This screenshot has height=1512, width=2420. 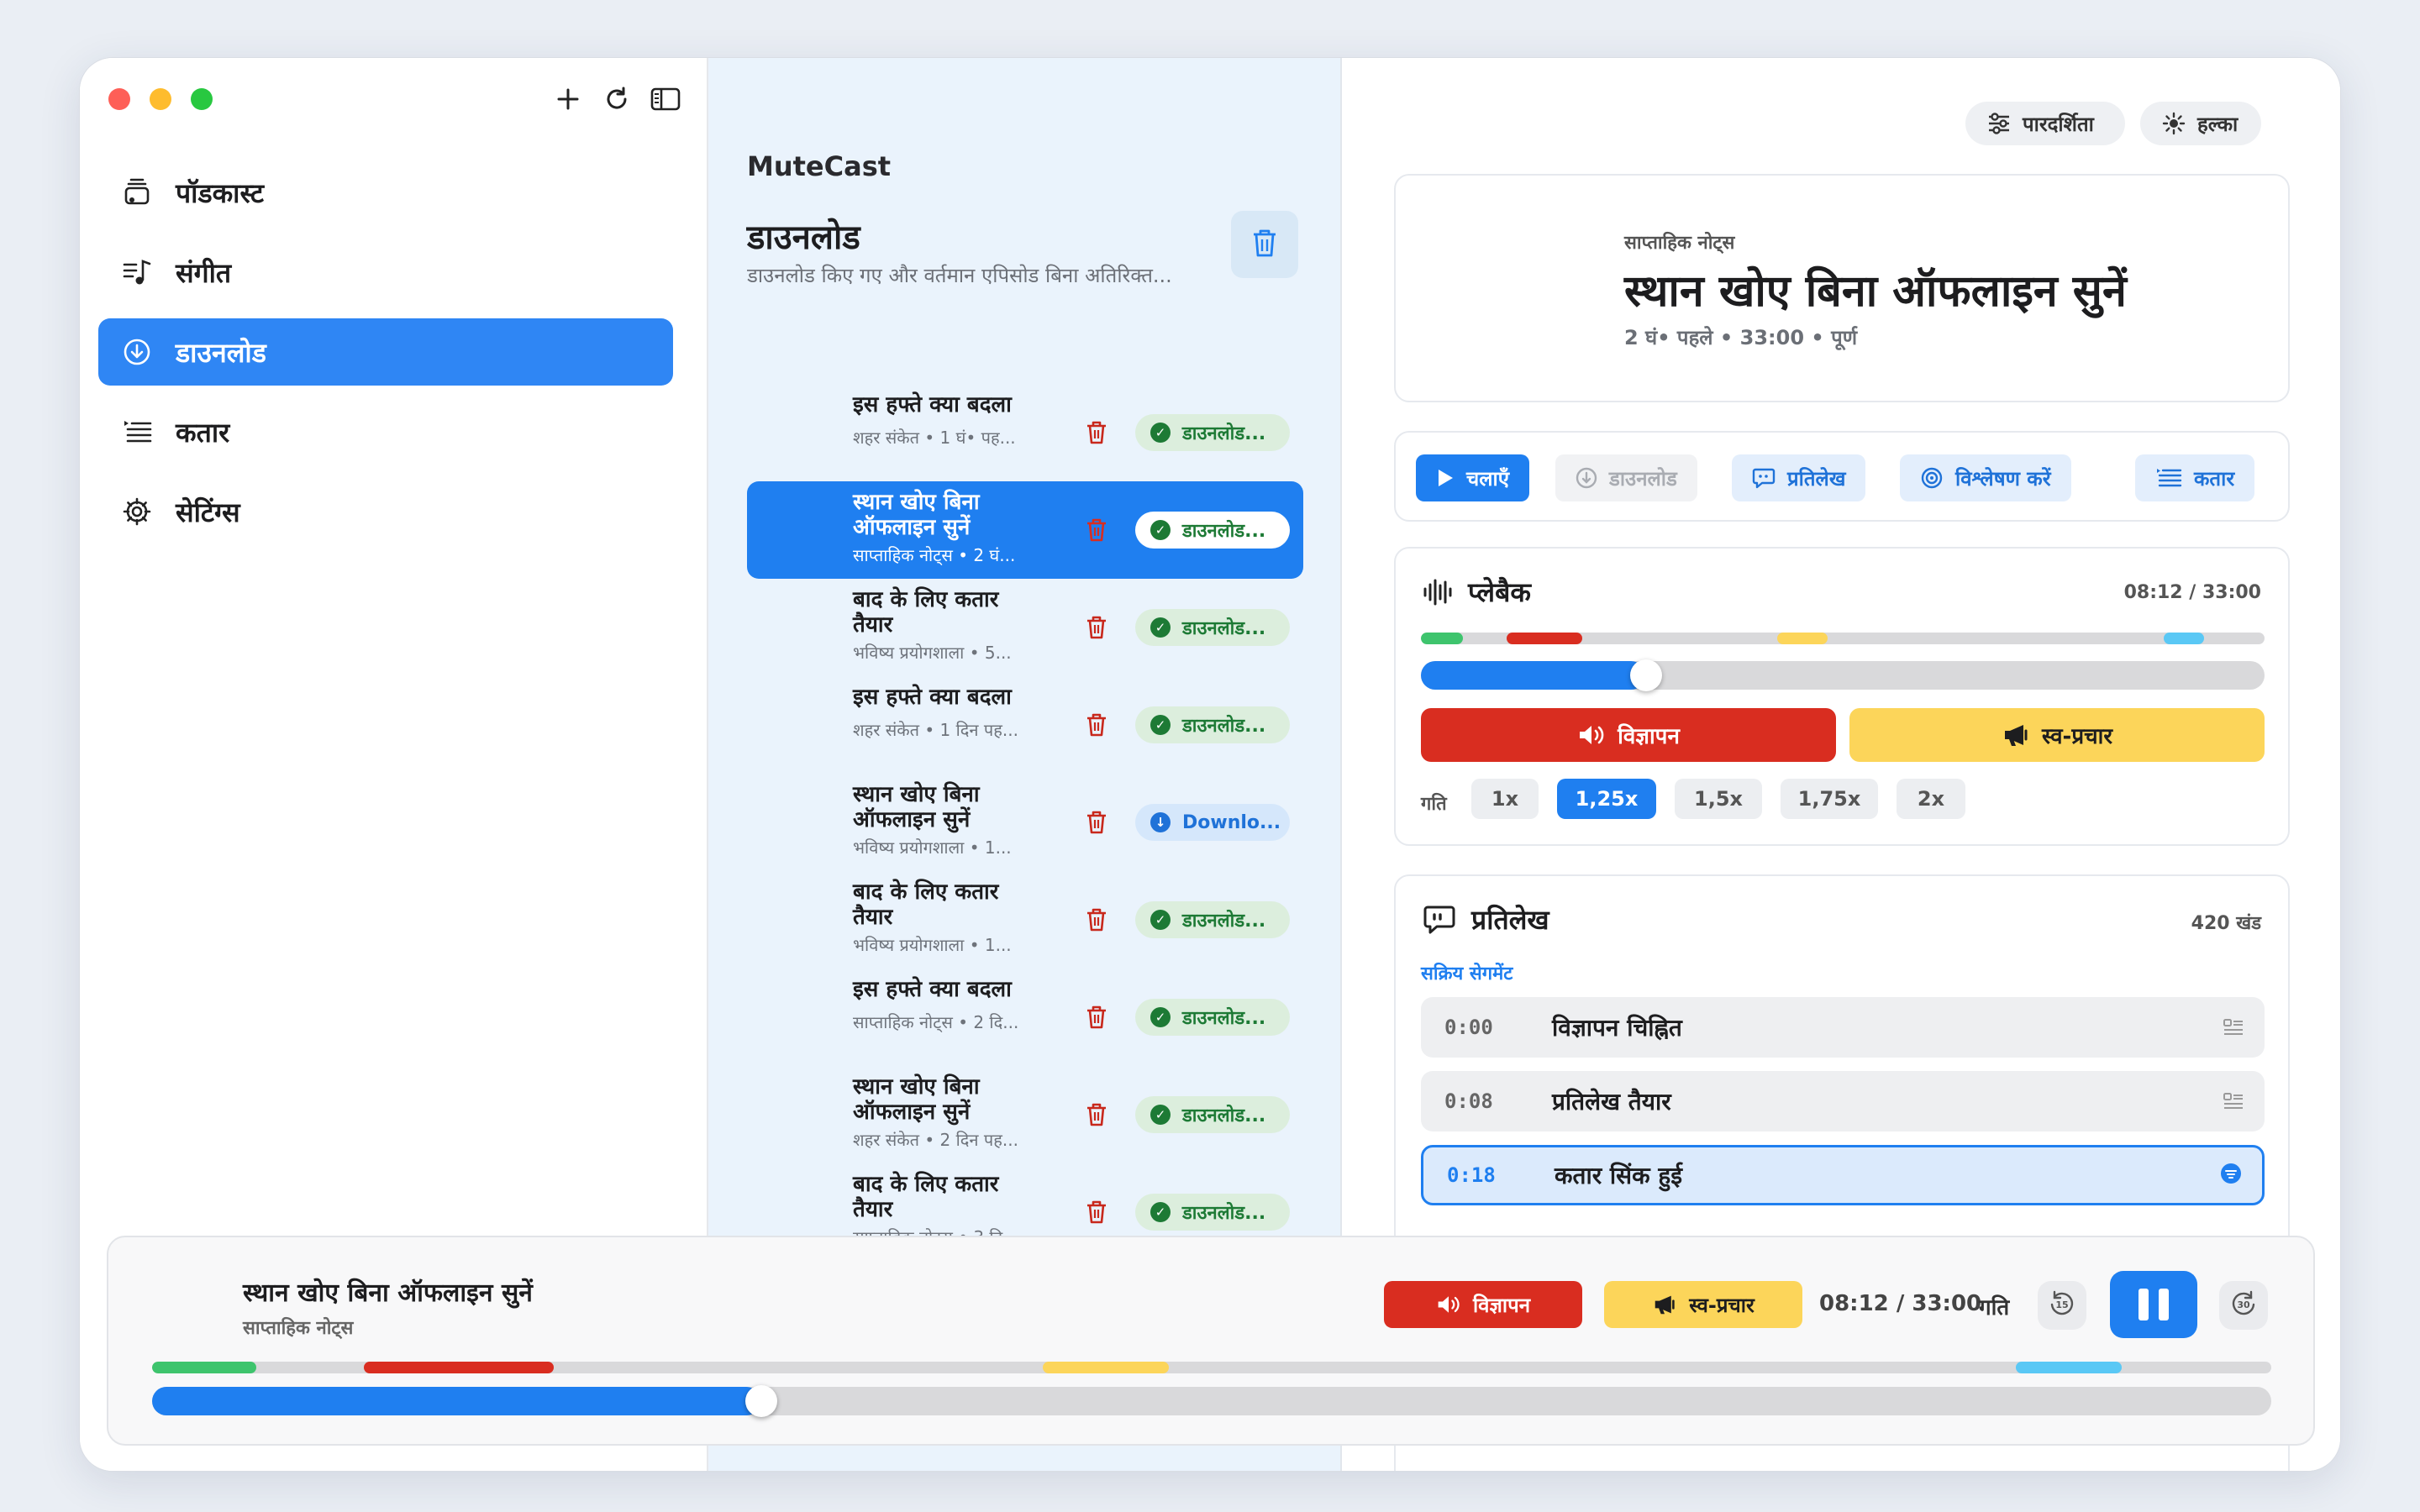 What do you see at coordinates (1505, 799) in the screenshot?
I see `speed-option-1x: 1x` at bounding box center [1505, 799].